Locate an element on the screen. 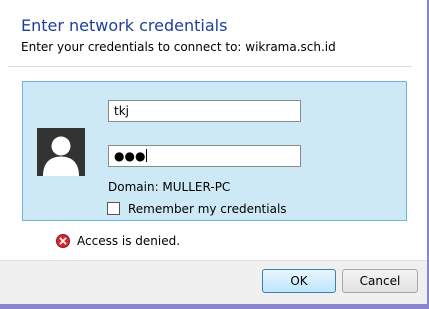 This screenshot has width=429, height=309. user-silhouette-icon is located at coordinates (61, 152).